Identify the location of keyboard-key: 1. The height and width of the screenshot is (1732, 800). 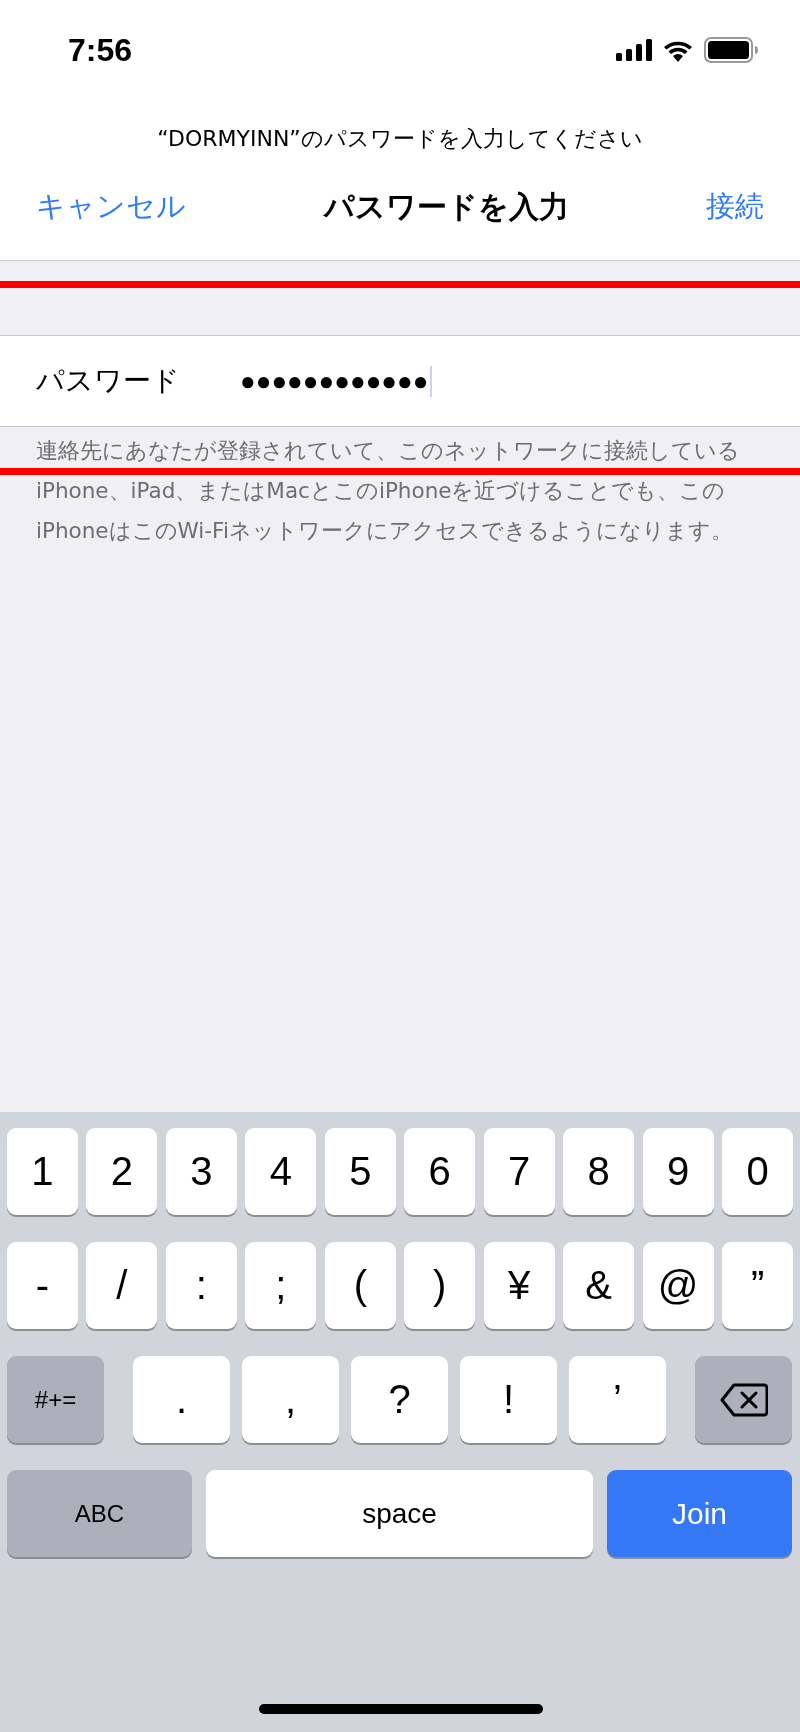
(42, 1171).